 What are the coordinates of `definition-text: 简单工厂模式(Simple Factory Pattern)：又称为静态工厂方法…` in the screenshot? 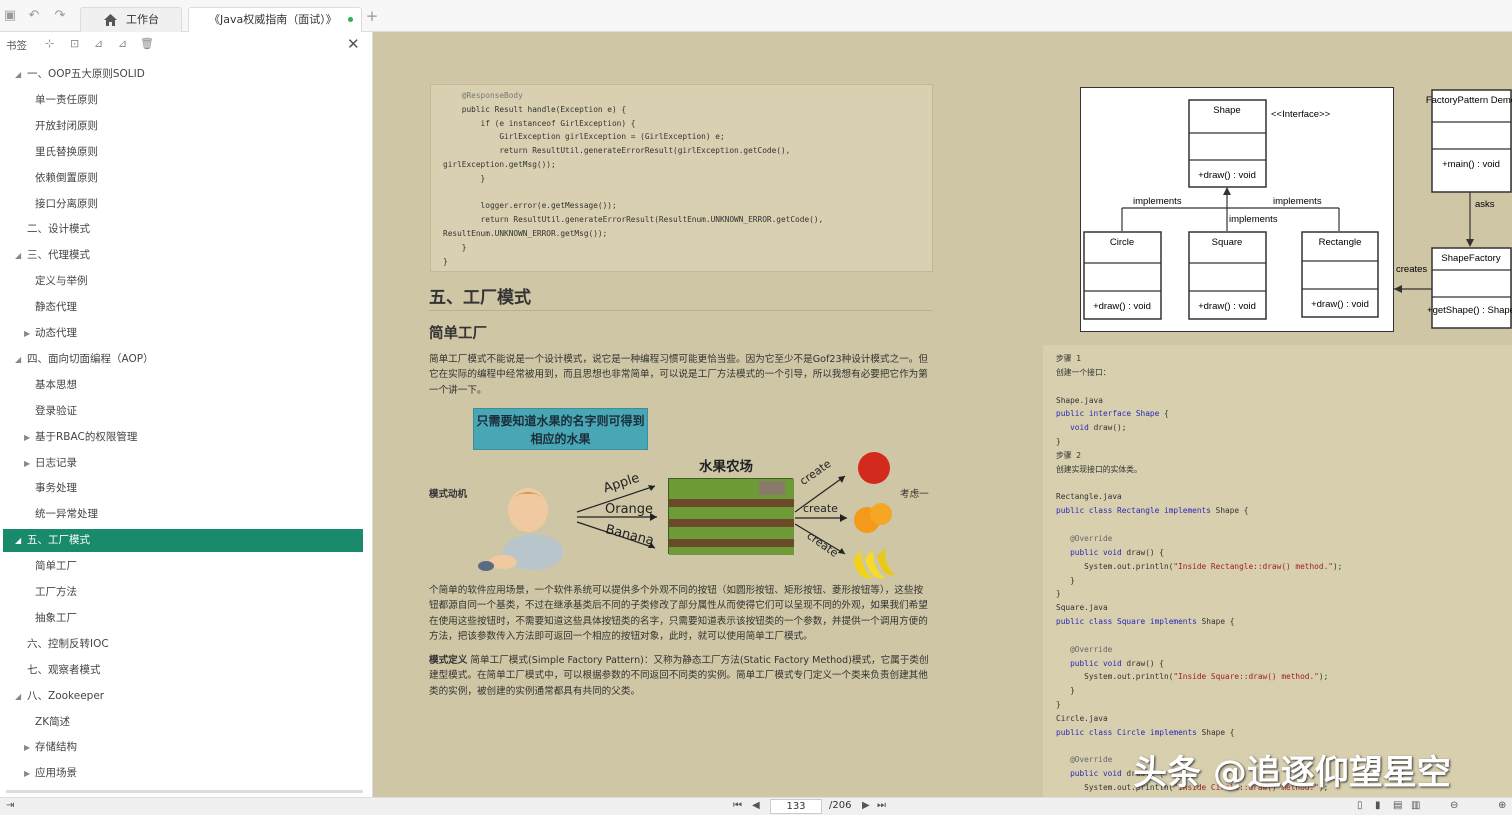 It's located at (679, 676).